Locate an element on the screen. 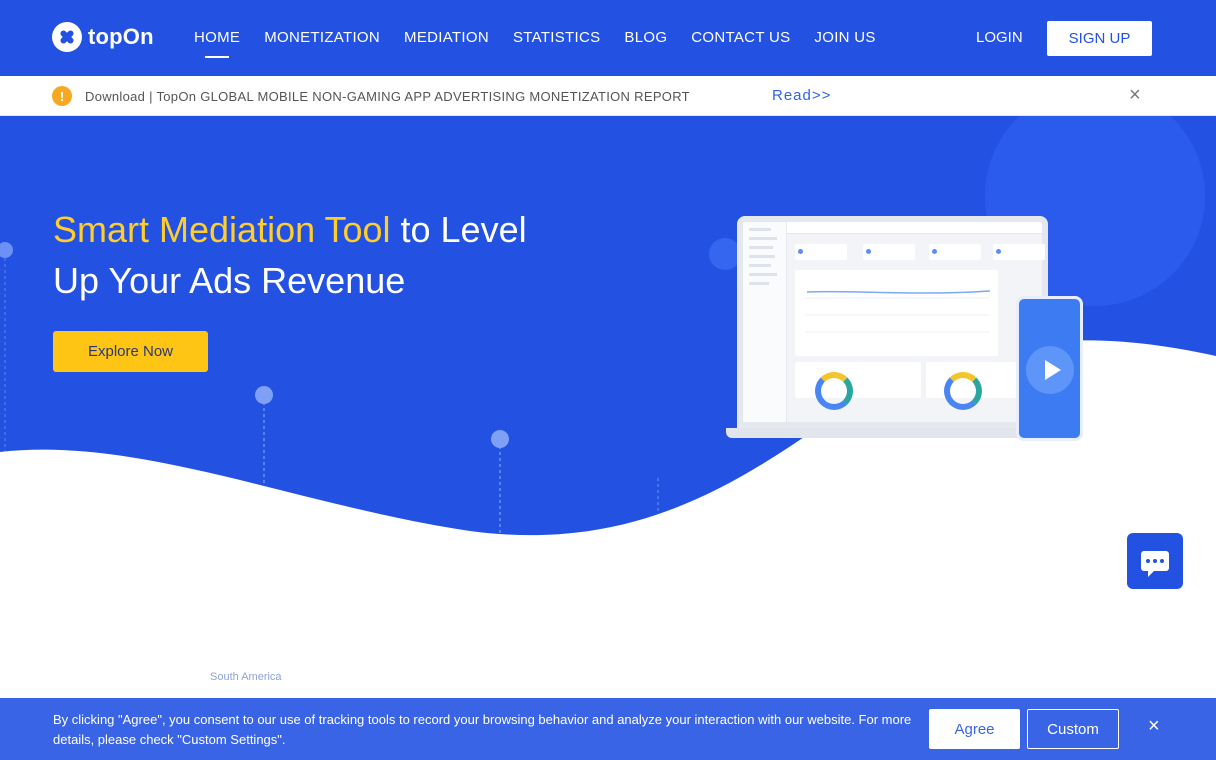  chat-icon is located at coordinates (1155, 564).